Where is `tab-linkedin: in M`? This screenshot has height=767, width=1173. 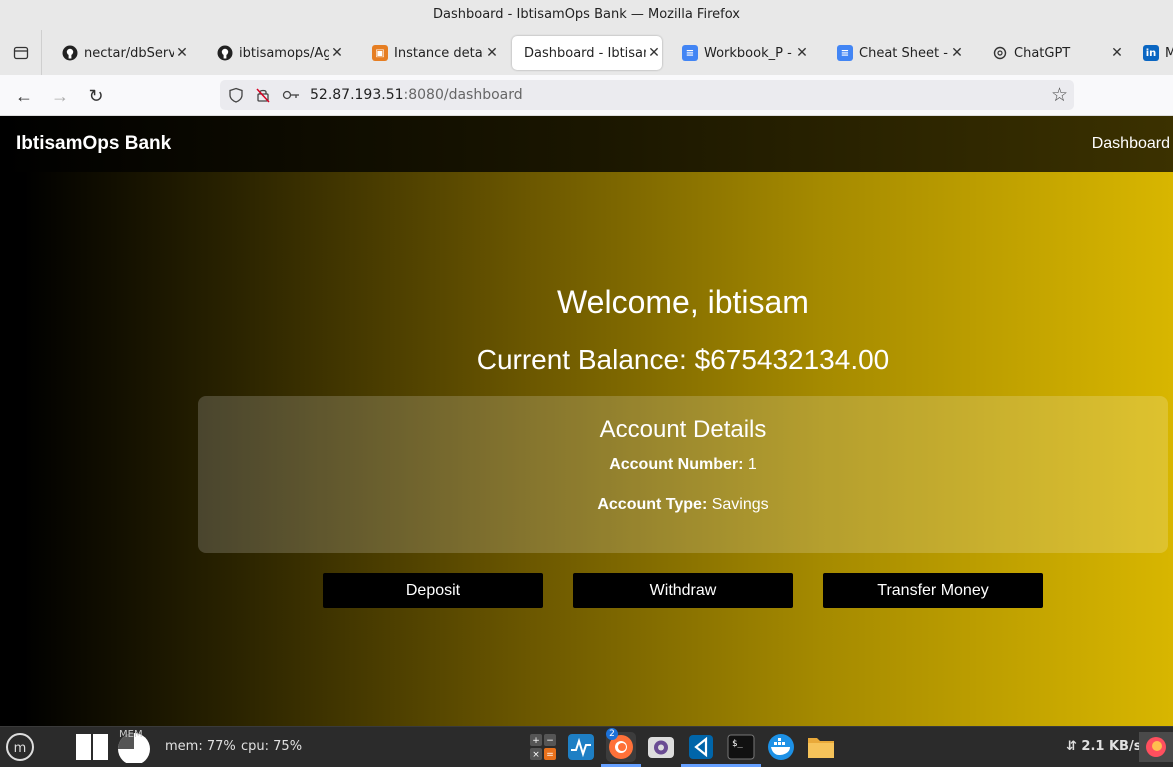 tab-linkedin: in M is located at coordinates (1153, 53).